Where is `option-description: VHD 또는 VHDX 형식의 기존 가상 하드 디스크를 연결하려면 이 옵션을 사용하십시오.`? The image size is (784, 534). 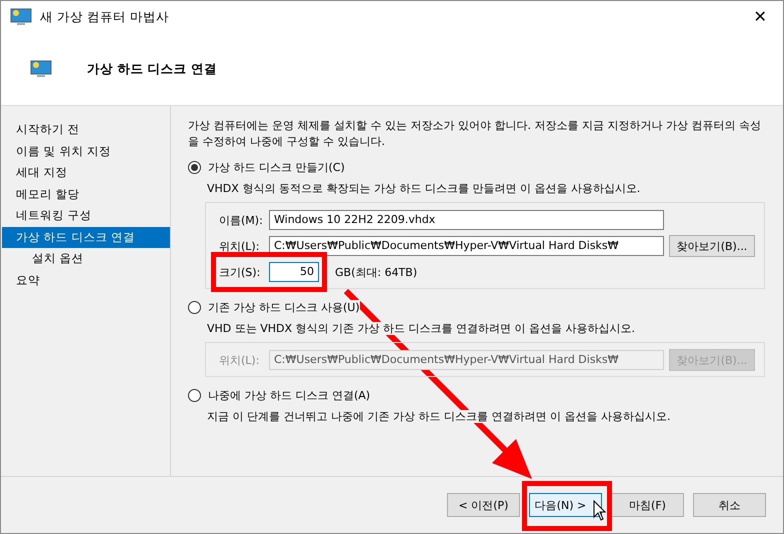 option-description: VHD 또는 VHDX 형식의 기존 가상 하드 디스크를 연결하려면 이 옵션을 사용하십시오. is located at coordinates (421, 328).